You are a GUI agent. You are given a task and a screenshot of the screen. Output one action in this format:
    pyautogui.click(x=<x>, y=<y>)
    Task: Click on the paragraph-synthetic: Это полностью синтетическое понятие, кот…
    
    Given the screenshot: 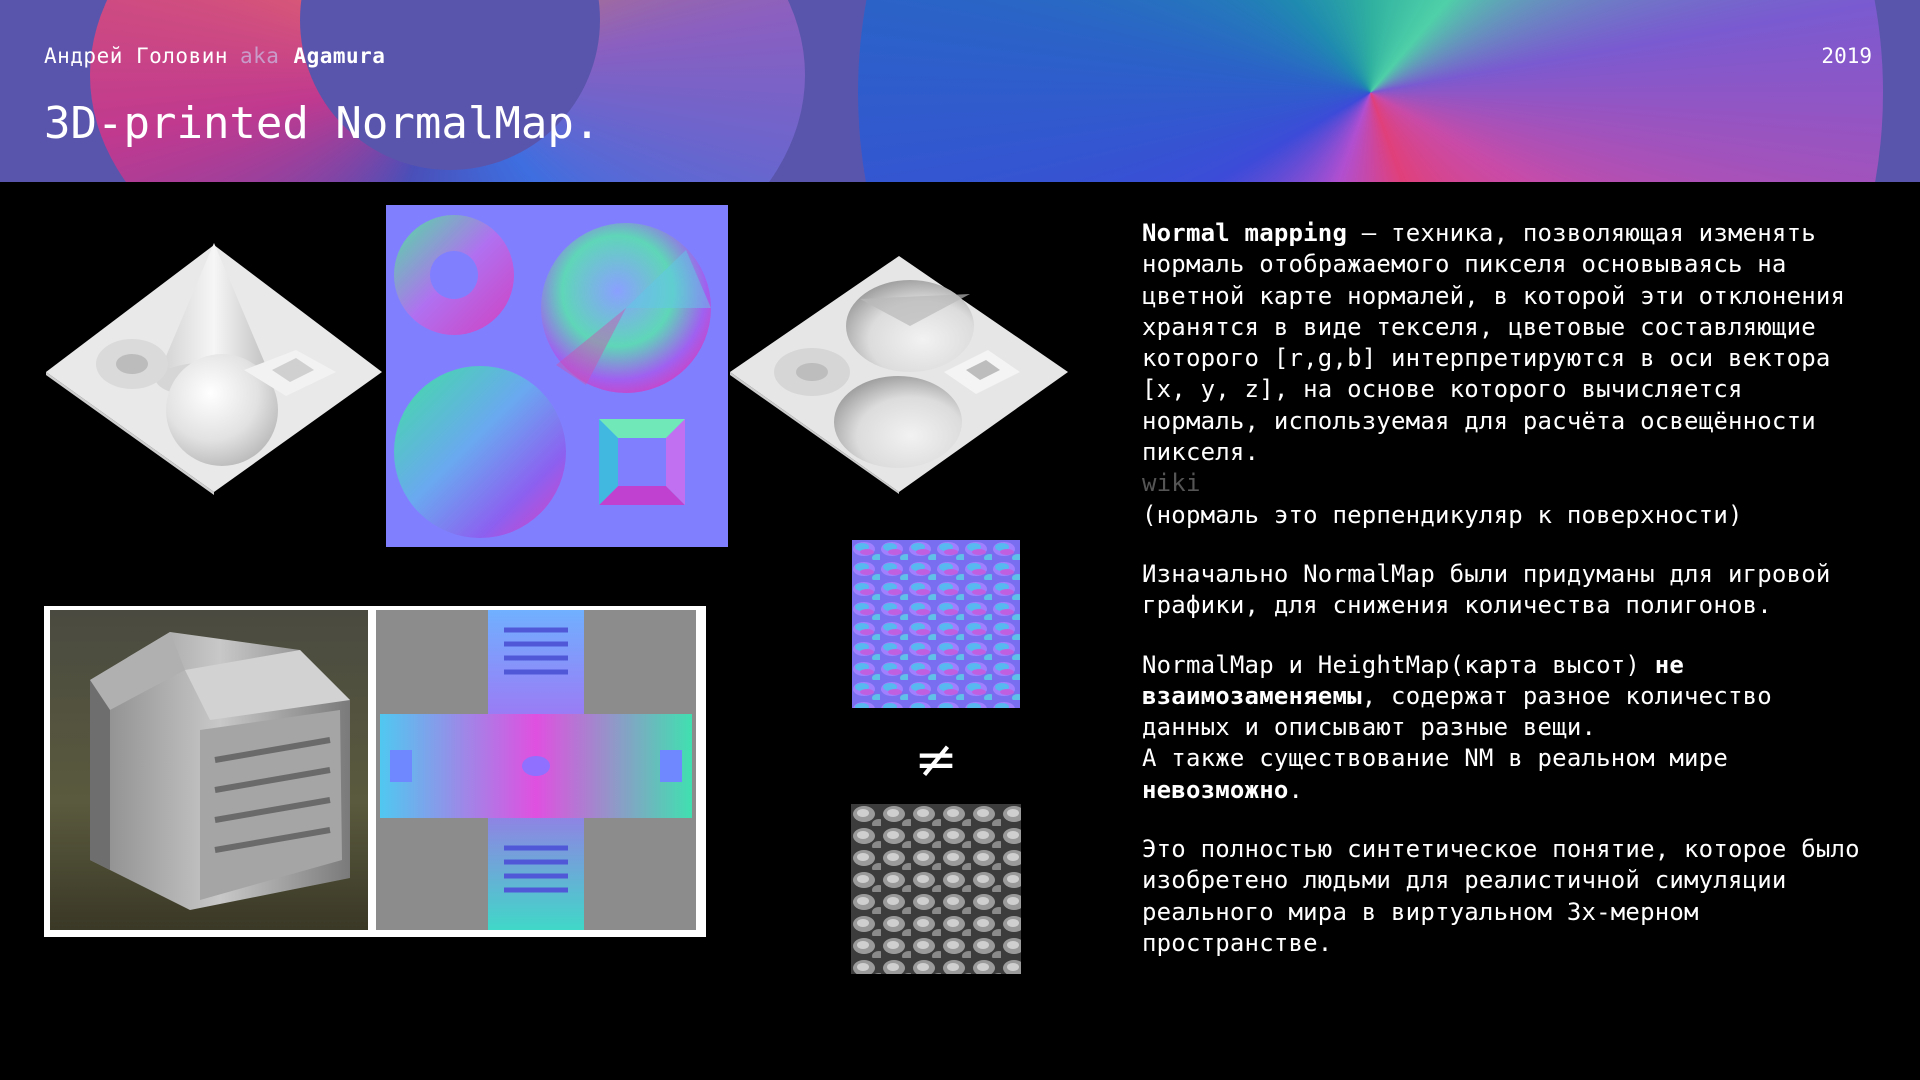 What is the action you would take?
    pyautogui.click(x=1501, y=896)
    